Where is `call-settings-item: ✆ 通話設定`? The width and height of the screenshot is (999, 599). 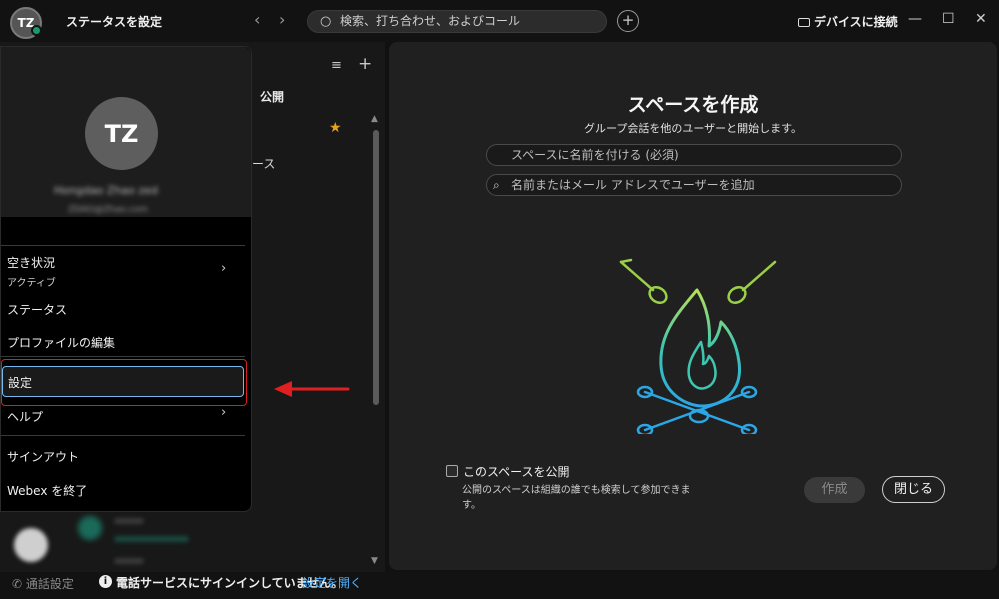 call-settings-item: ✆ 通話設定 is located at coordinates (43, 583).